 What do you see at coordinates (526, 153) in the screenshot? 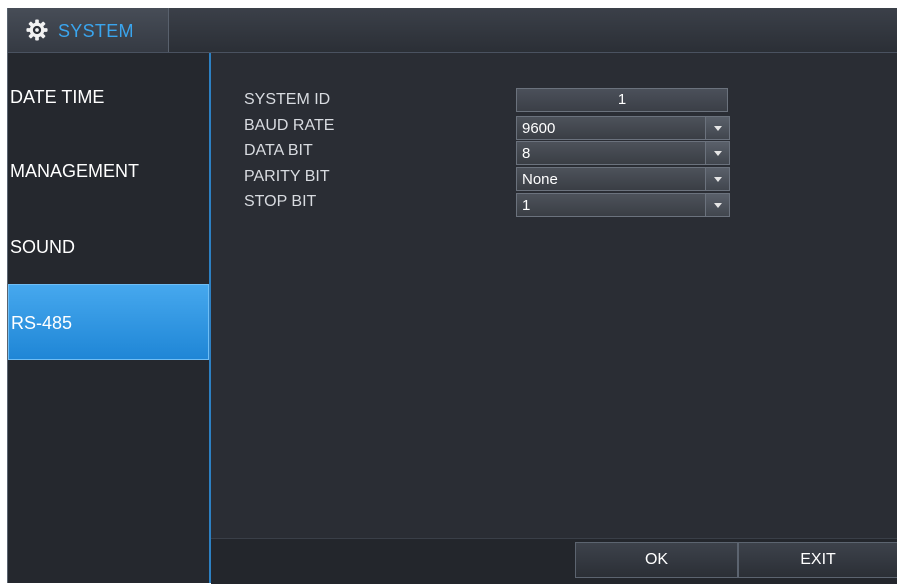
I see `data-bit-value: 8` at bounding box center [526, 153].